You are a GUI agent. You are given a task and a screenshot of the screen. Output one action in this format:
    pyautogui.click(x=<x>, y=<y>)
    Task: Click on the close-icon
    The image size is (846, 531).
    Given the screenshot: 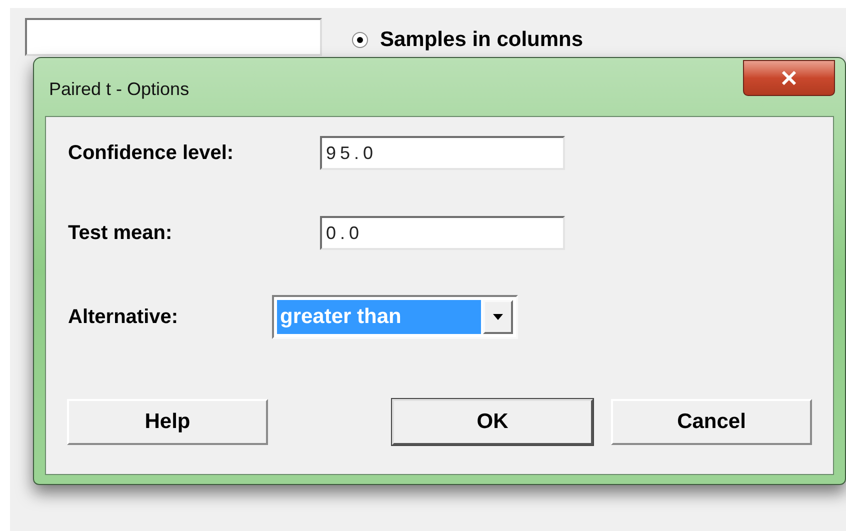 What is the action you would take?
    pyautogui.click(x=789, y=78)
    